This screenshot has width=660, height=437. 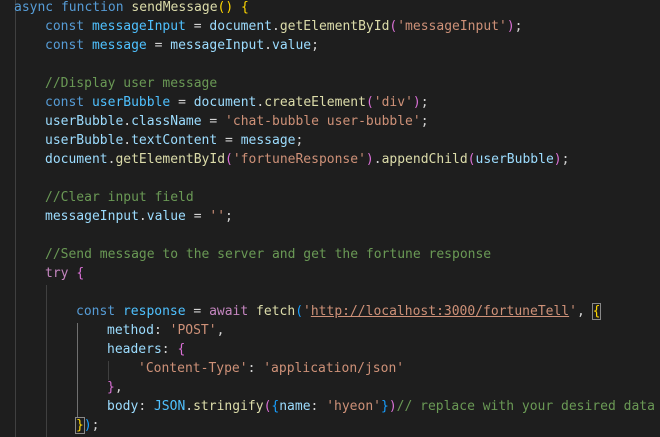 What do you see at coordinates (134, 349) in the screenshot?
I see `code-token: headers` at bounding box center [134, 349].